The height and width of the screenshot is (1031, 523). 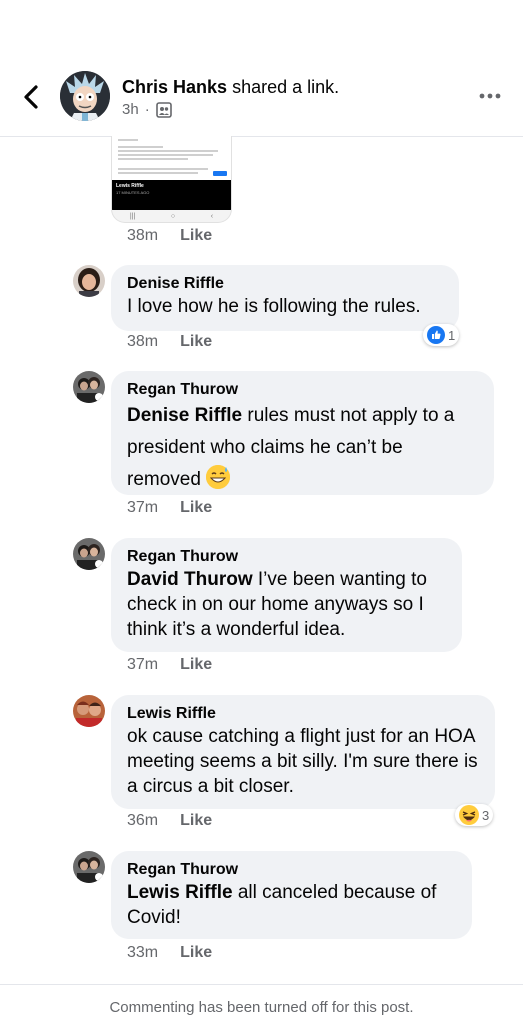 I want to click on thumbnail-name: Lewis Riffle, so click(x=130, y=186).